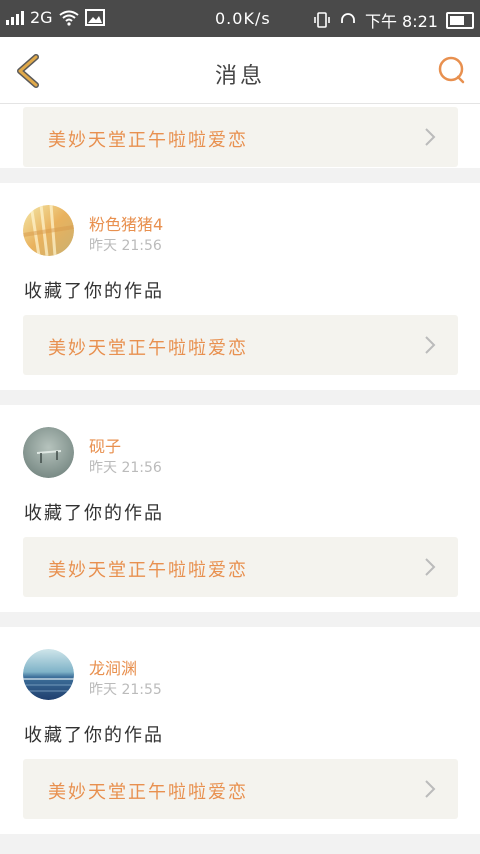 The height and width of the screenshot is (854, 480). What do you see at coordinates (15, 17) in the screenshot?
I see `signal-icon` at bounding box center [15, 17].